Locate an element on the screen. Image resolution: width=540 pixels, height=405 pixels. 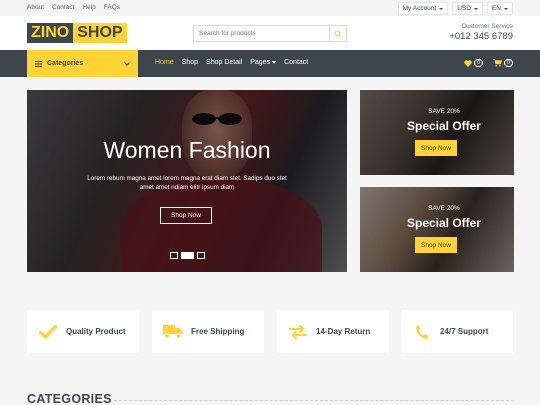
nav-contact: Contact is located at coordinates (296, 62).